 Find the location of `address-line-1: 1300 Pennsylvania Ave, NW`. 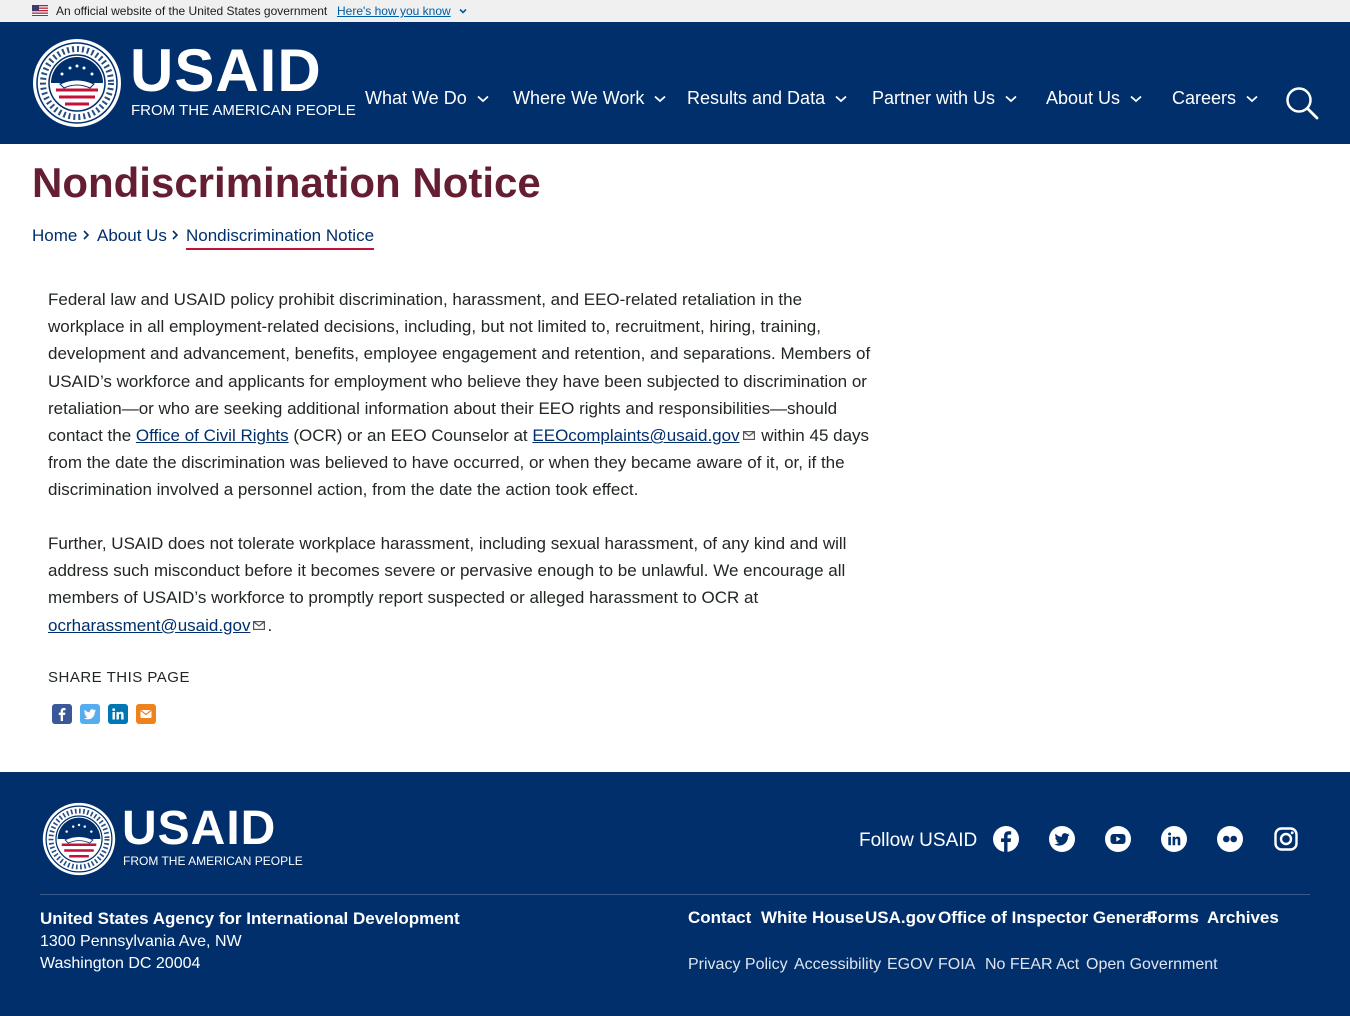

address-line-1: 1300 Pennsylvania Ave, NW is located at coordinates (141, 941).